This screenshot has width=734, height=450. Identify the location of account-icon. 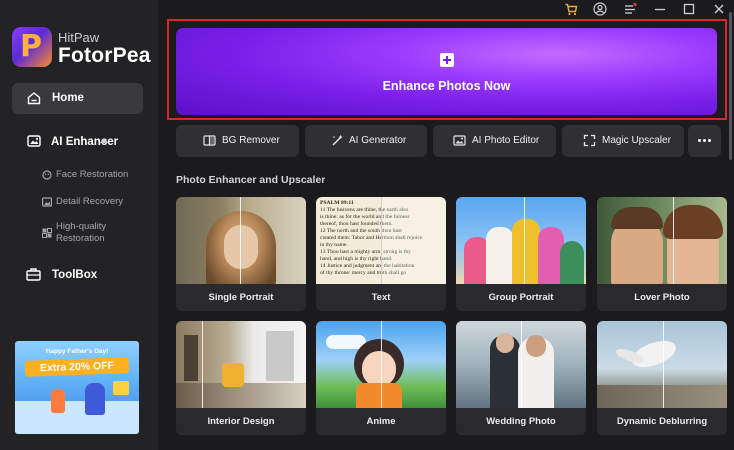
(600, 9).